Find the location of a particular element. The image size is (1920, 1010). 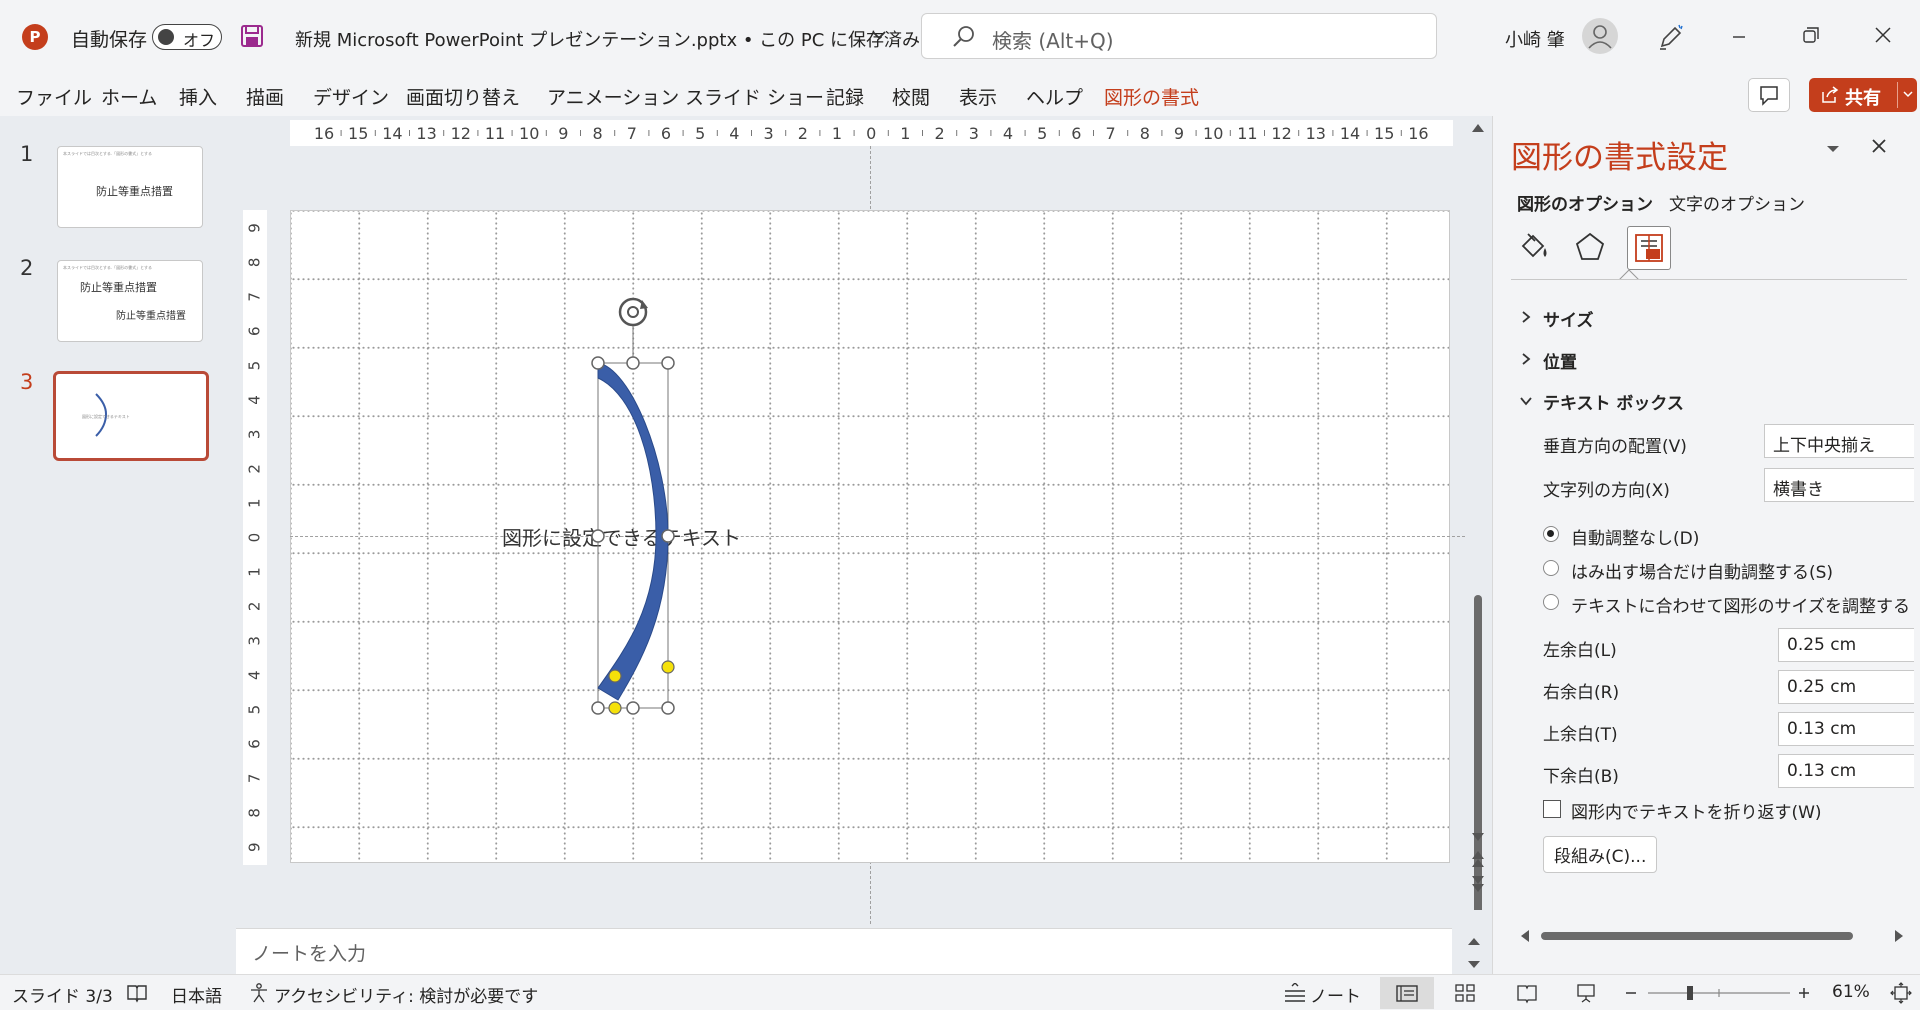

ruler-tick-label: 0 is located at coordinates (871, 133).